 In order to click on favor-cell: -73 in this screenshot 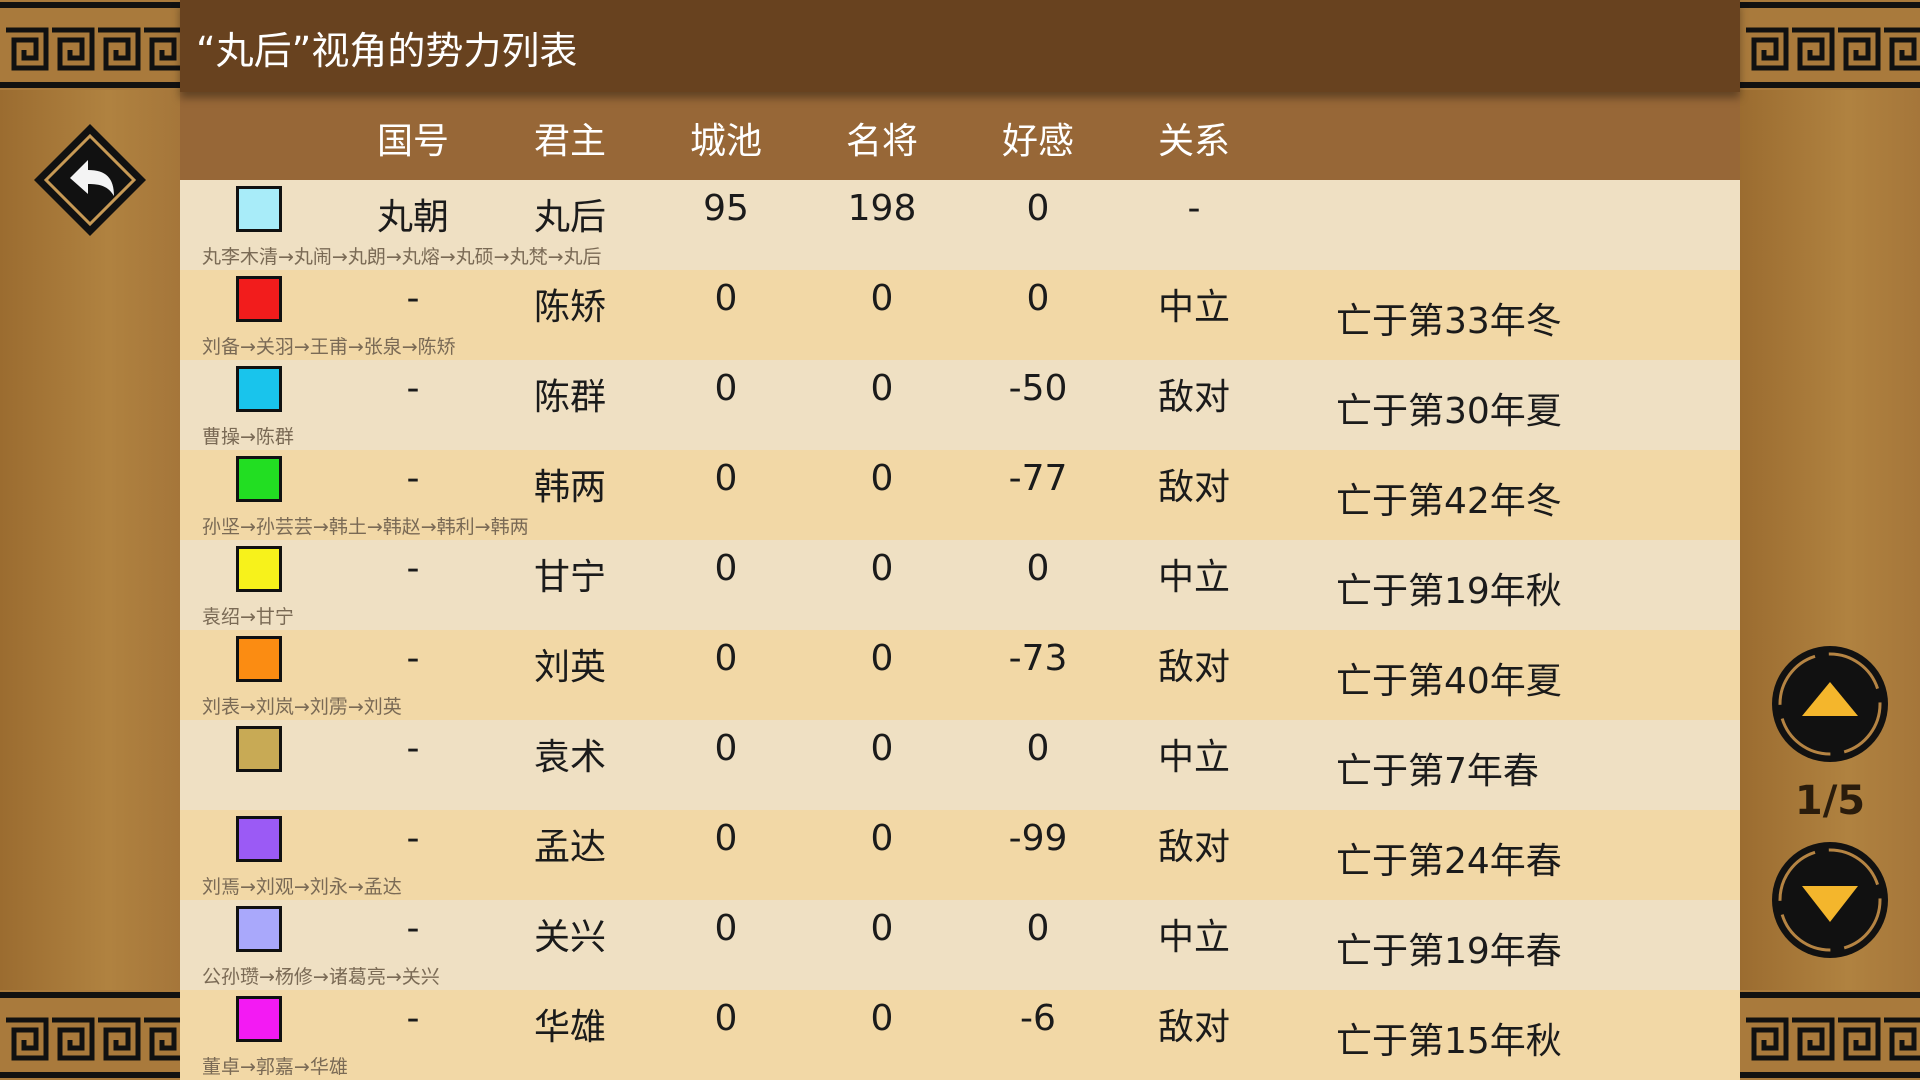, I will do `click(1038, 658)`.